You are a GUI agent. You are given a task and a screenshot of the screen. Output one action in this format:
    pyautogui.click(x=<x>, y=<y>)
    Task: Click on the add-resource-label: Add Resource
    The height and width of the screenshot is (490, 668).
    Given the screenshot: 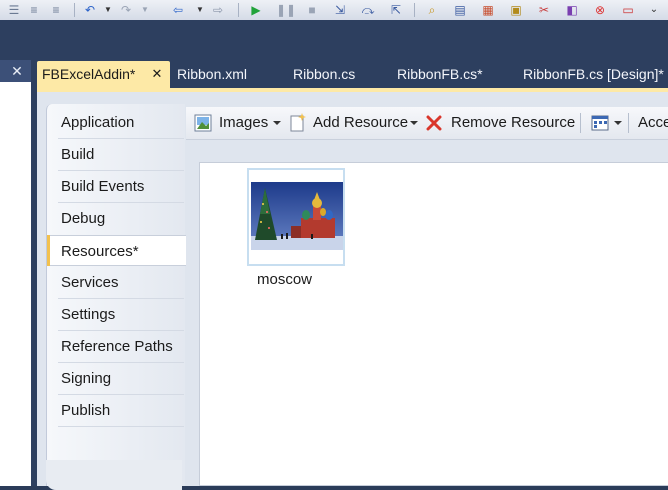 What is the action you would take?
    pyautogui.click(x=360, y=123)
    